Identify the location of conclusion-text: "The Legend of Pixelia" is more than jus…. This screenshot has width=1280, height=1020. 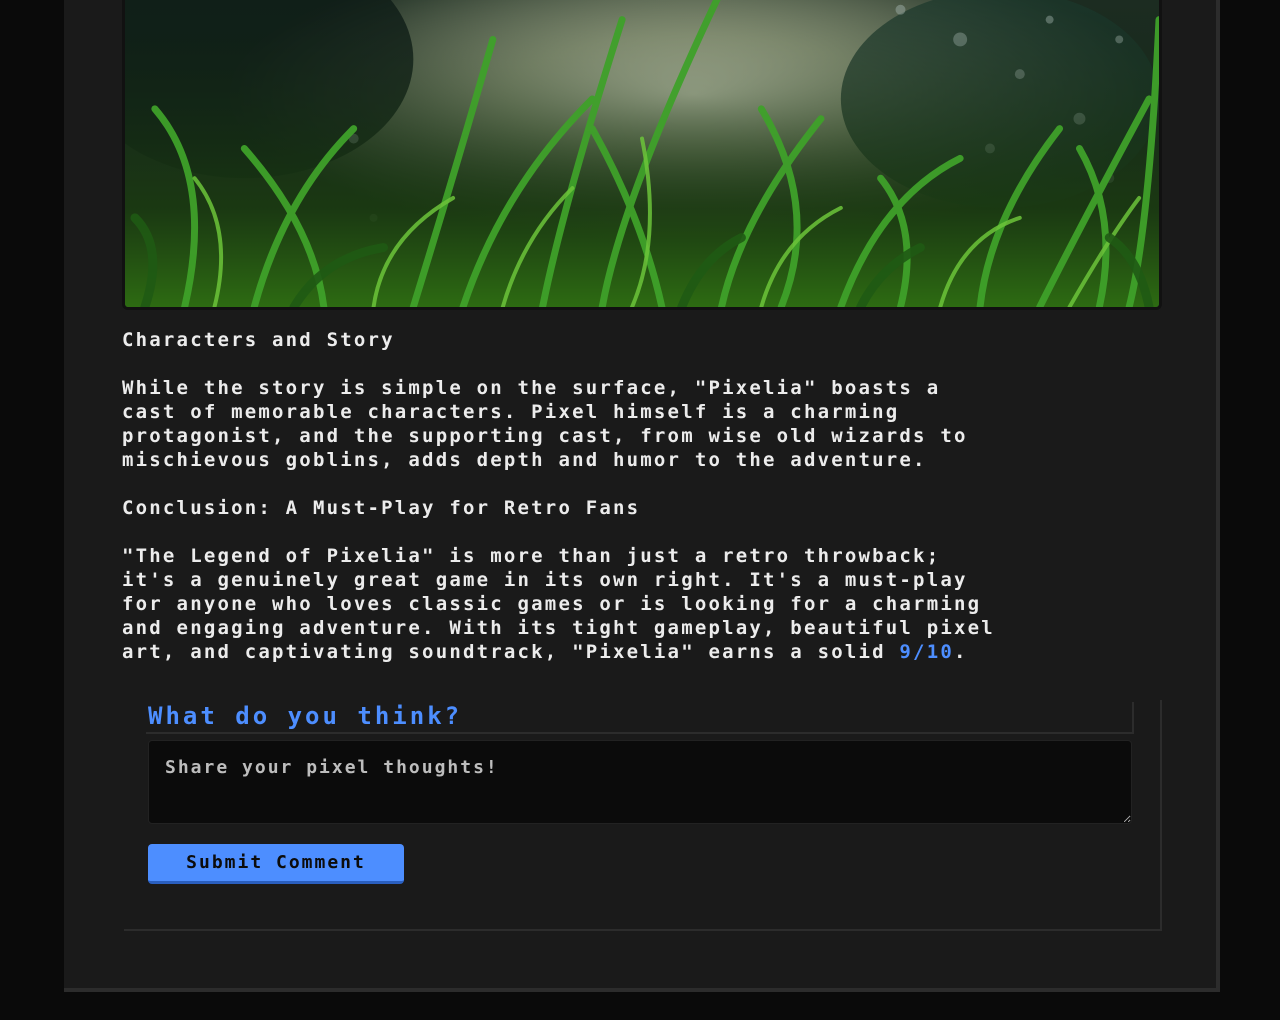
(558, 604).